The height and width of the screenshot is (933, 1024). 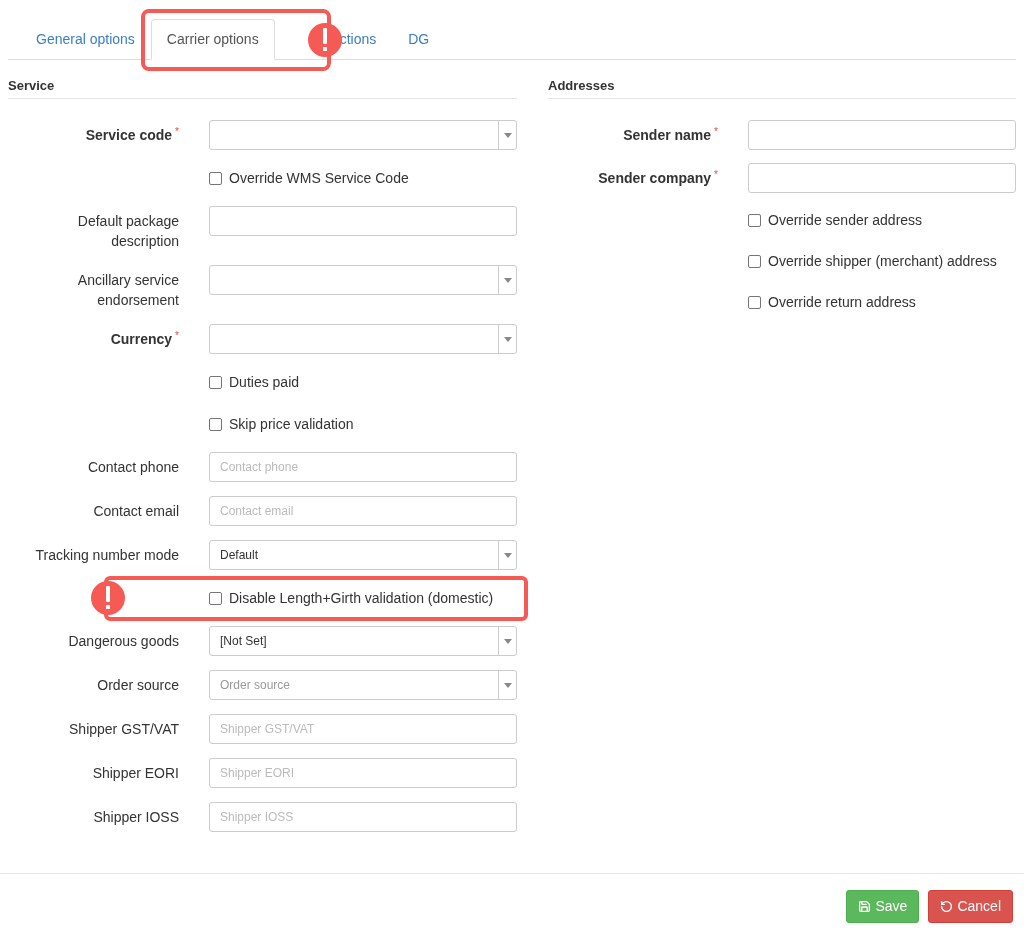 What do you see at coordinates (136, 511) in the screenshot?
I see `field-label: Contact email` at bounding box center [136, 511].